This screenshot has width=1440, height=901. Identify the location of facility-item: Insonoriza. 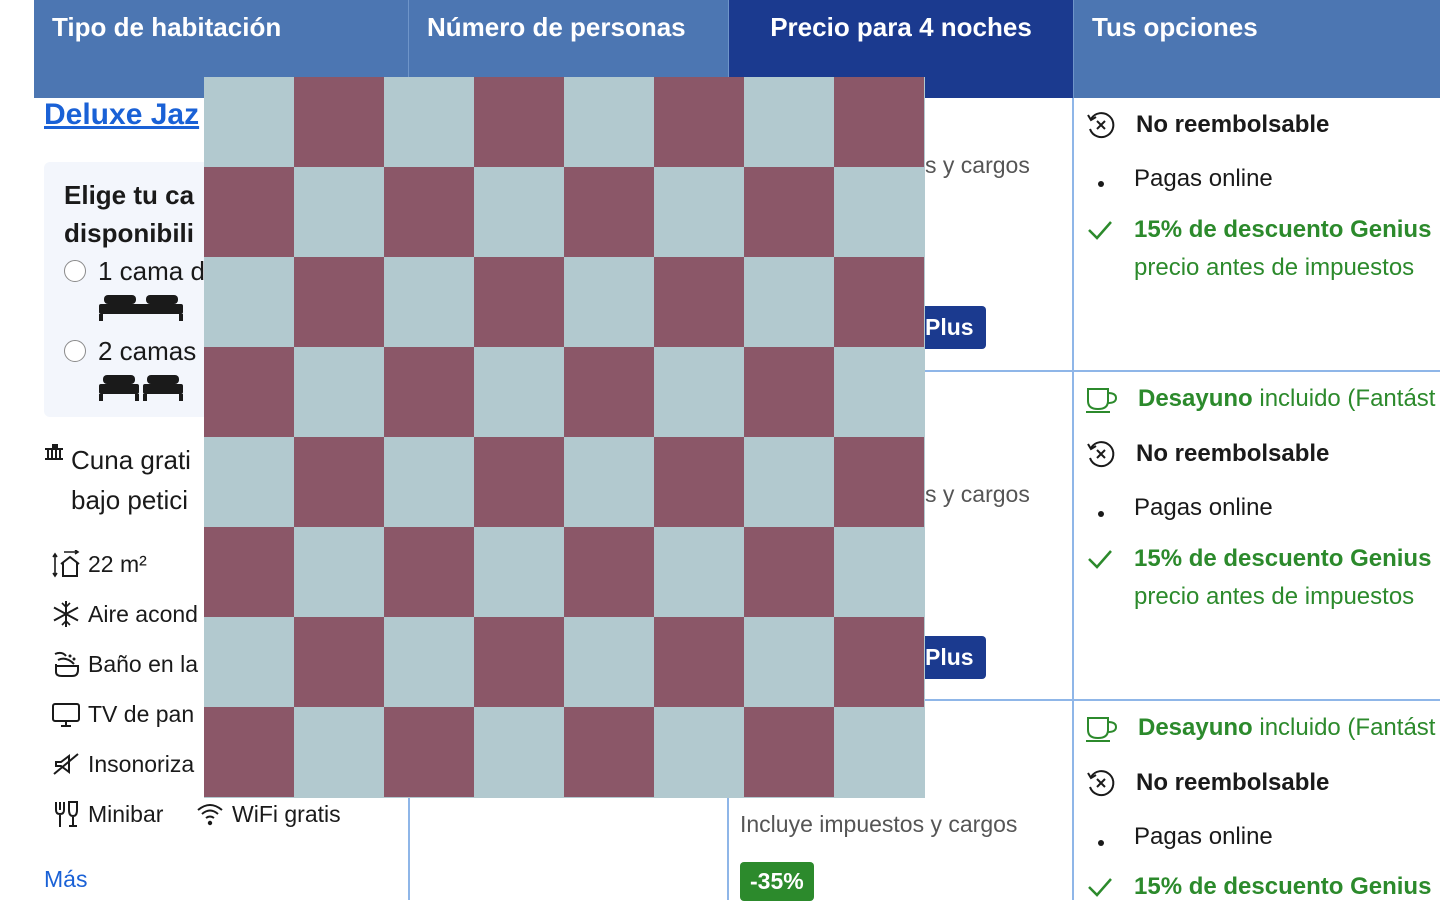
(123, 764).